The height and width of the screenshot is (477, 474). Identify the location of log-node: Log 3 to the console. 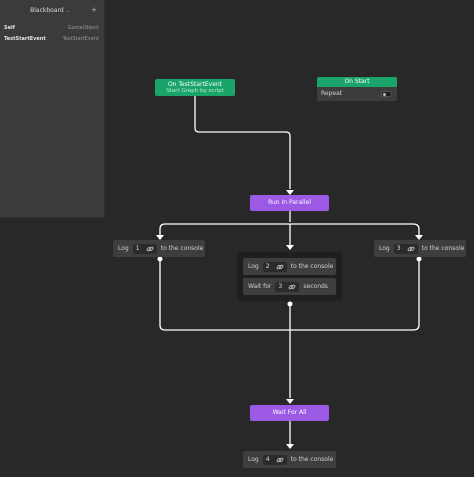
(420, 248).